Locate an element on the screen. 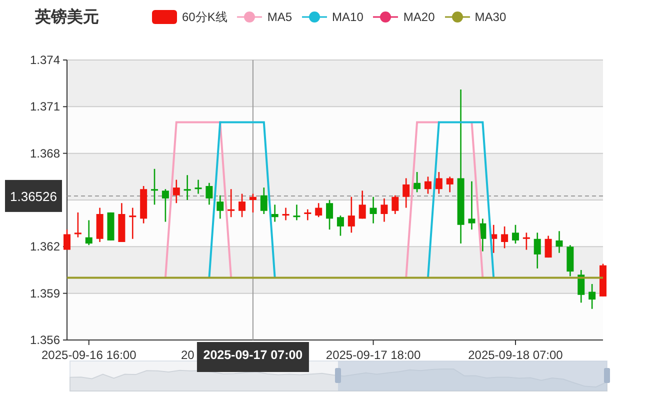 This screenshot has width=670, height=400. y-axis-label: 1.374 is located at coordinates (45, 60).